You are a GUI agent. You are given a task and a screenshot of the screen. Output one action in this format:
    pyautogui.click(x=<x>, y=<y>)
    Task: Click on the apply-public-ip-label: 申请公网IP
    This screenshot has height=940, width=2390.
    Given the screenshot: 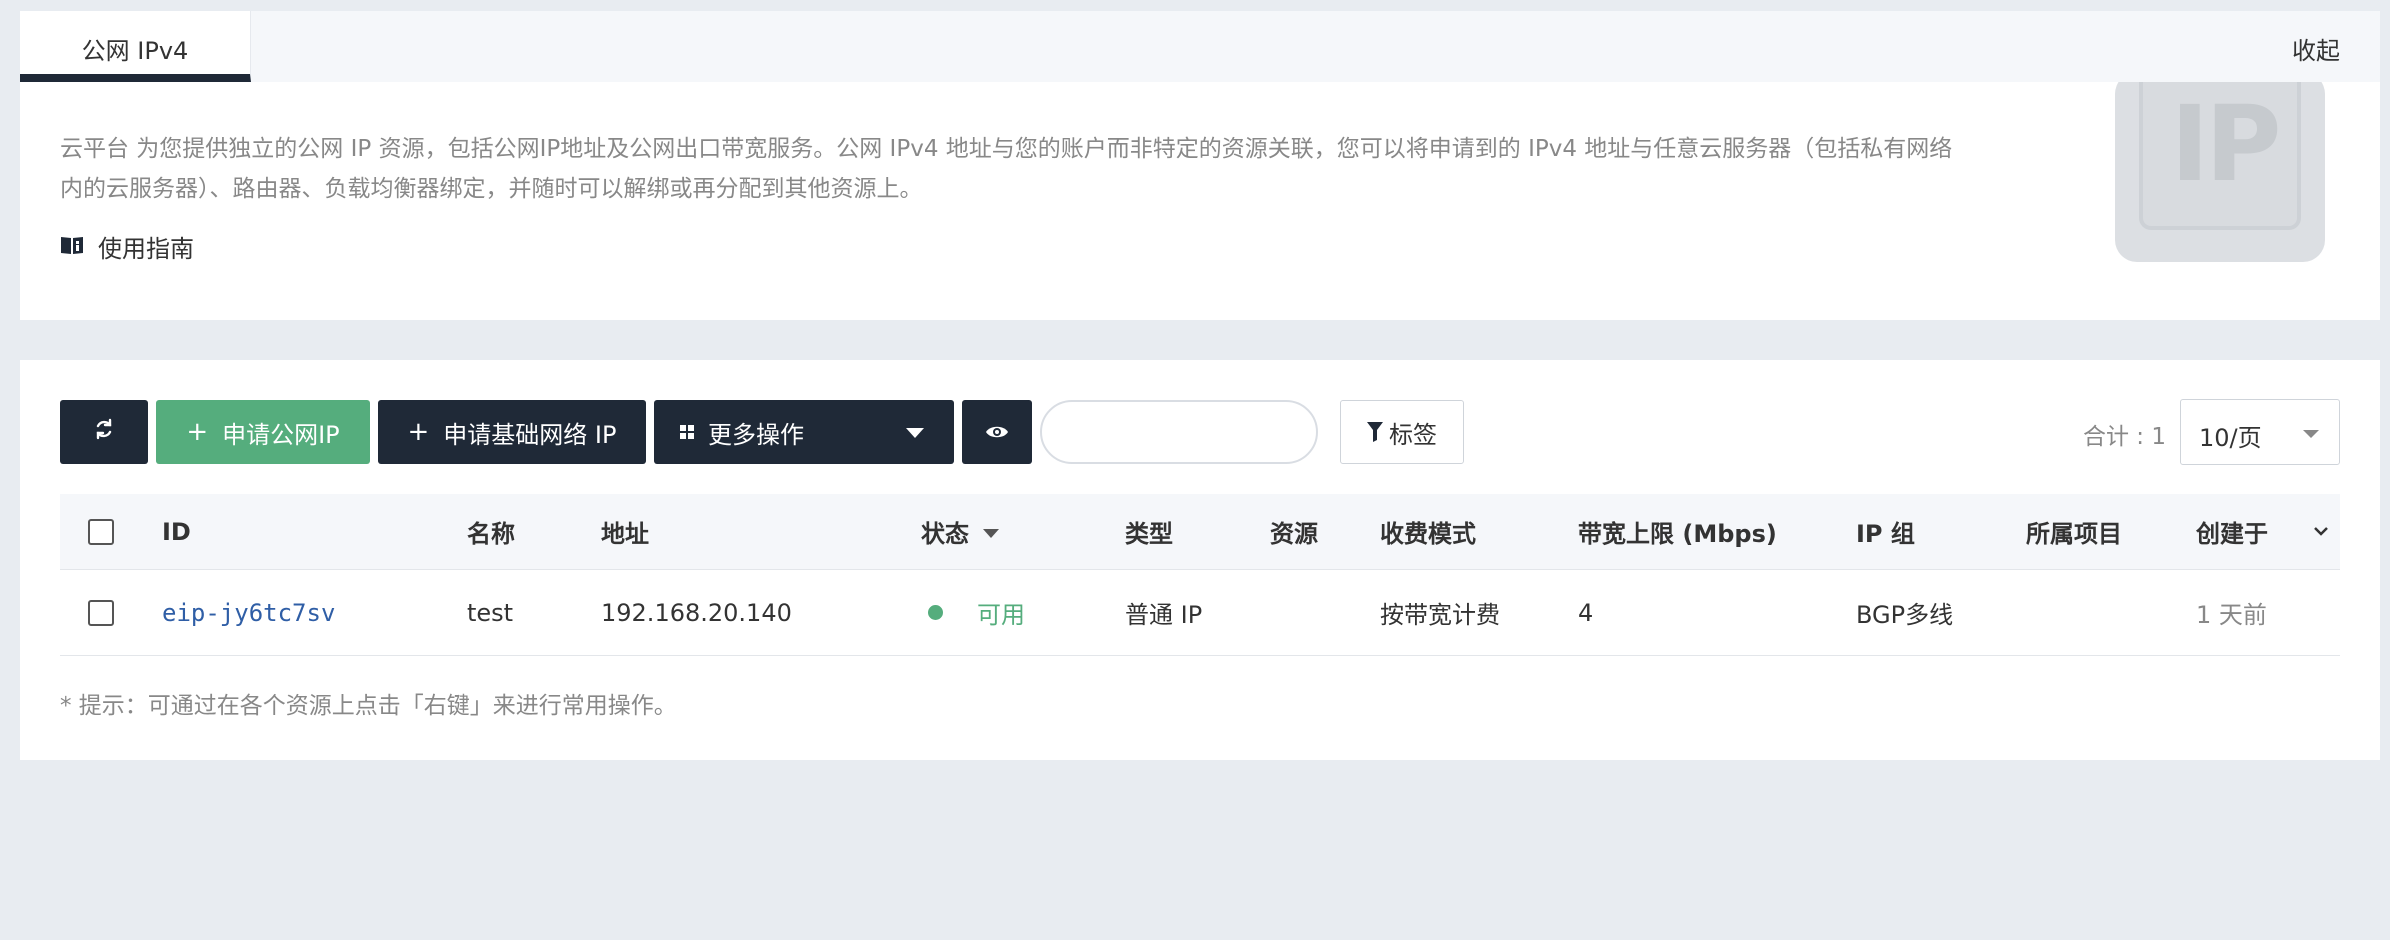 What is the action you would take?
    pyautogui.click(x=281, y=434)
    